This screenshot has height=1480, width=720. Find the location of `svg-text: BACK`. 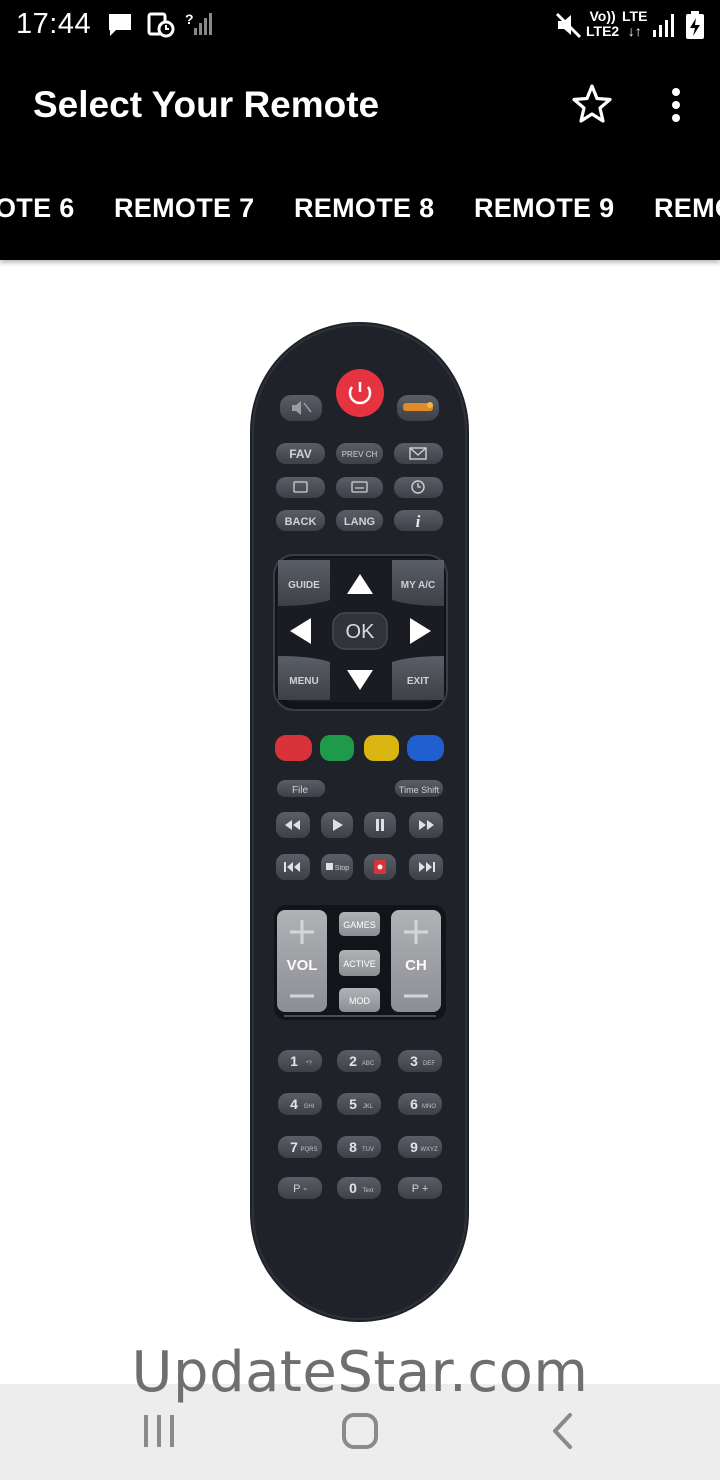

svg-text: BACK is located at coordinates (301, 522).